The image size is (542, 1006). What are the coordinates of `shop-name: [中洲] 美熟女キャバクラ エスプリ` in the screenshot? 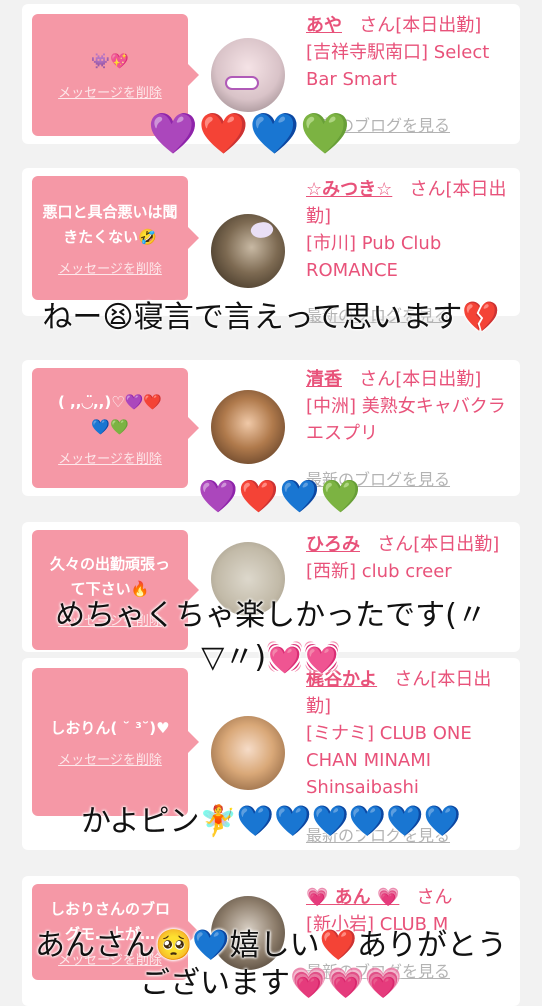 It's located at (406, 420).